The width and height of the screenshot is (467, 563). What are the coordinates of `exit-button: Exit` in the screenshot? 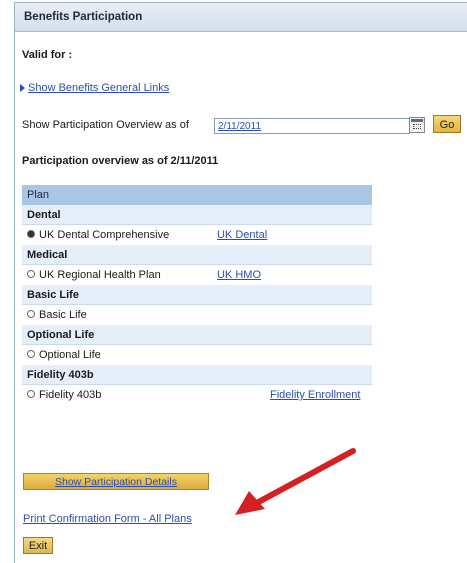 It's located at (38, 545).